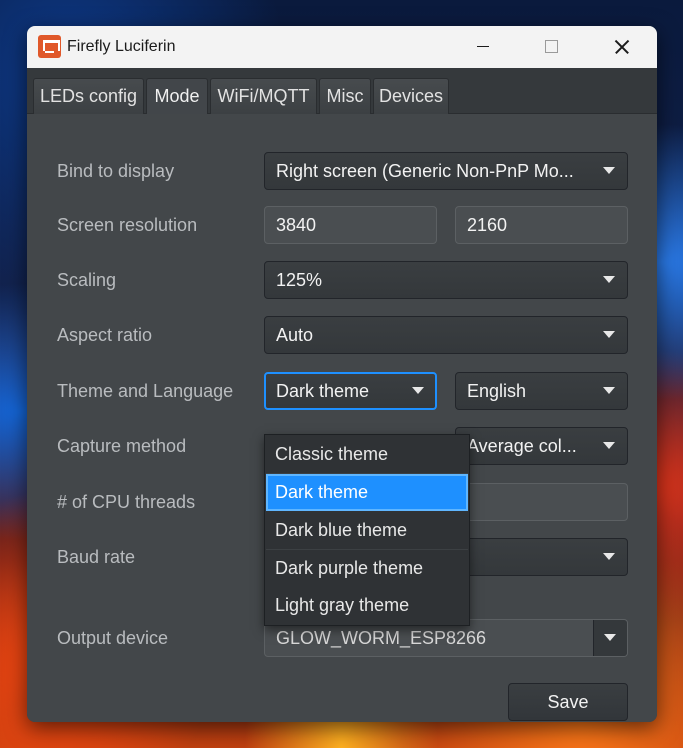 The width and height of the screenshot is (683, 748). I want to click on theme-select: Dark theme, so click(350, 391).